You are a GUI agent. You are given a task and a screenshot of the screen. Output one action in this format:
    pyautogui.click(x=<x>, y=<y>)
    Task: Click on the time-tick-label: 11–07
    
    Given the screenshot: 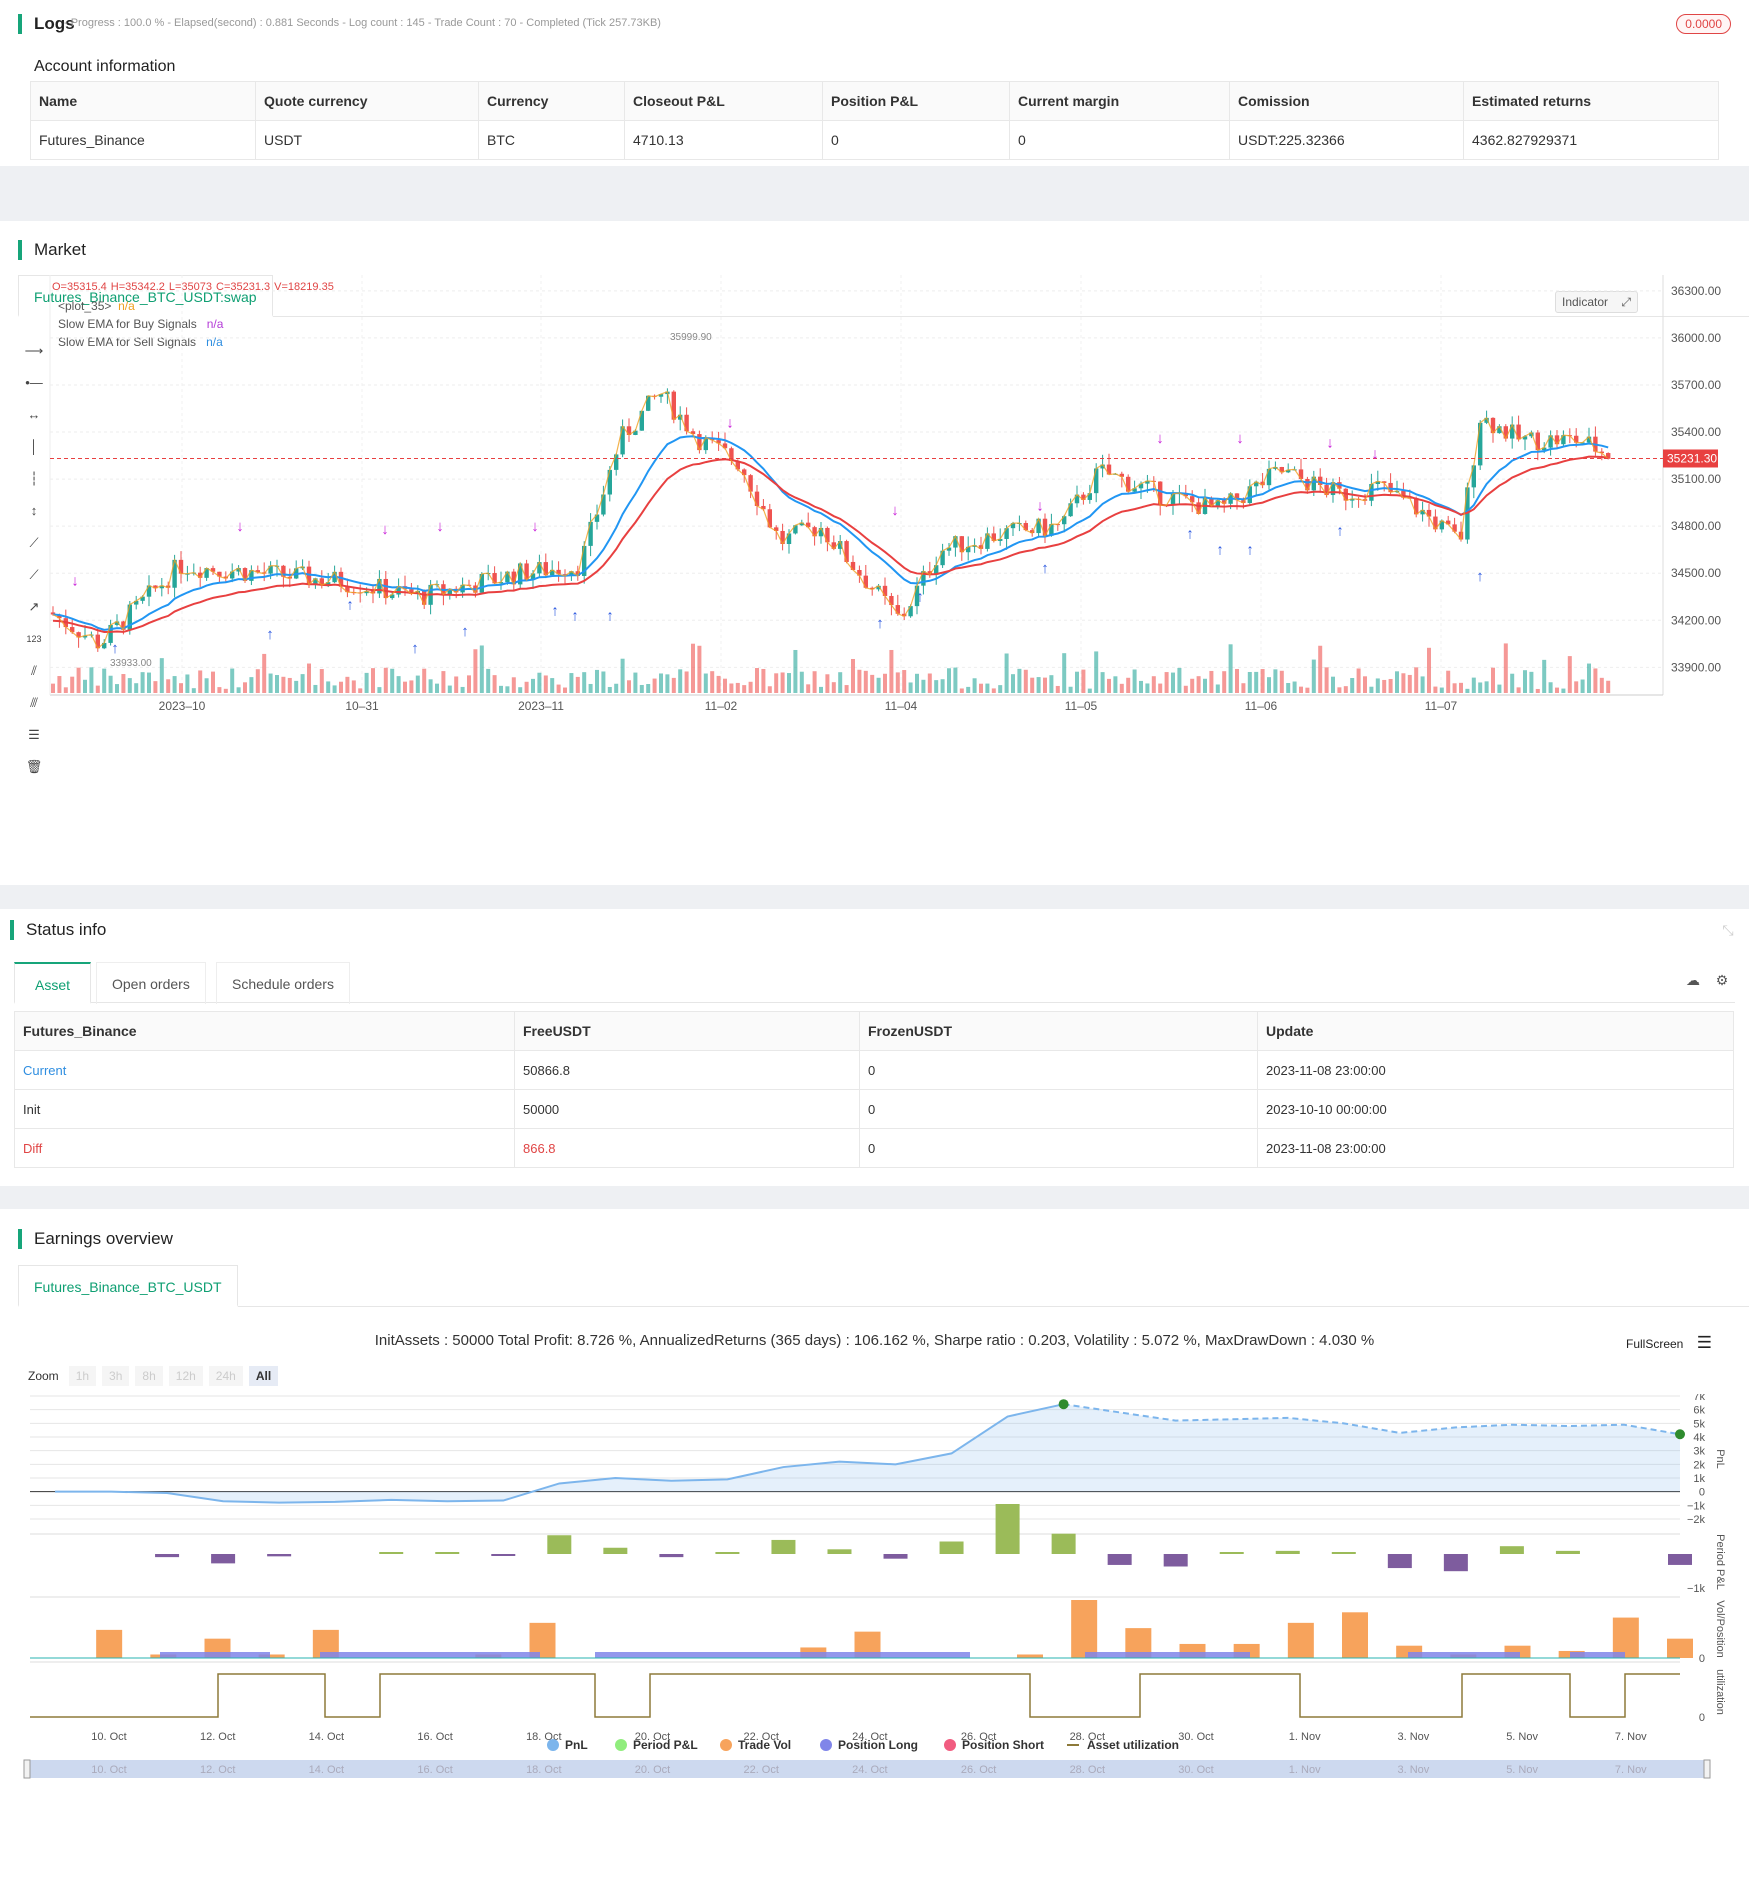 What is the action you would take?
    pyautogui.click(x=1441, y=706)
    